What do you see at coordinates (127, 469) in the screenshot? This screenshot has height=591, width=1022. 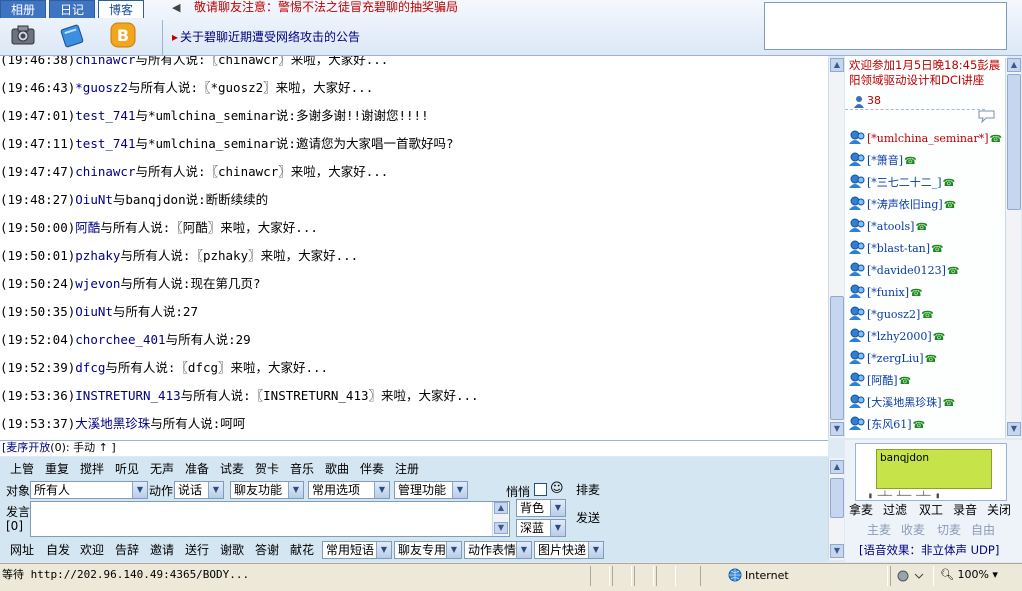 I see `toolbar-button: 听见` at bounding box center [127, 469].